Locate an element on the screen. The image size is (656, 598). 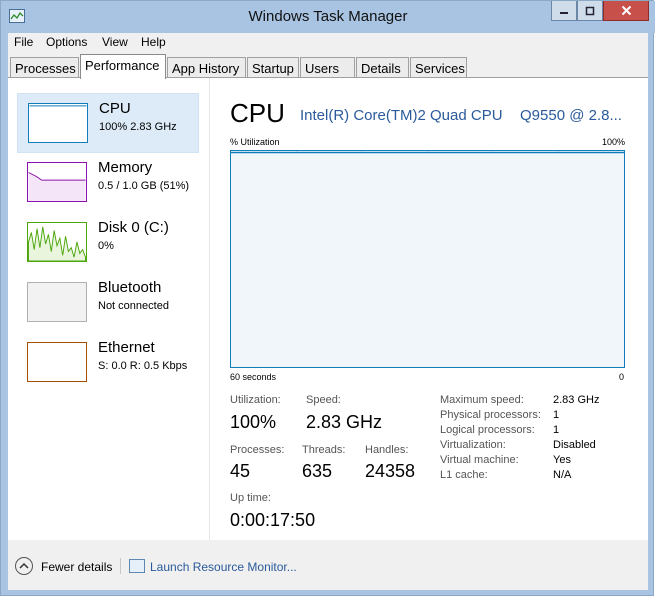
tab-startup: Startup is located at coordinates (273, 67).